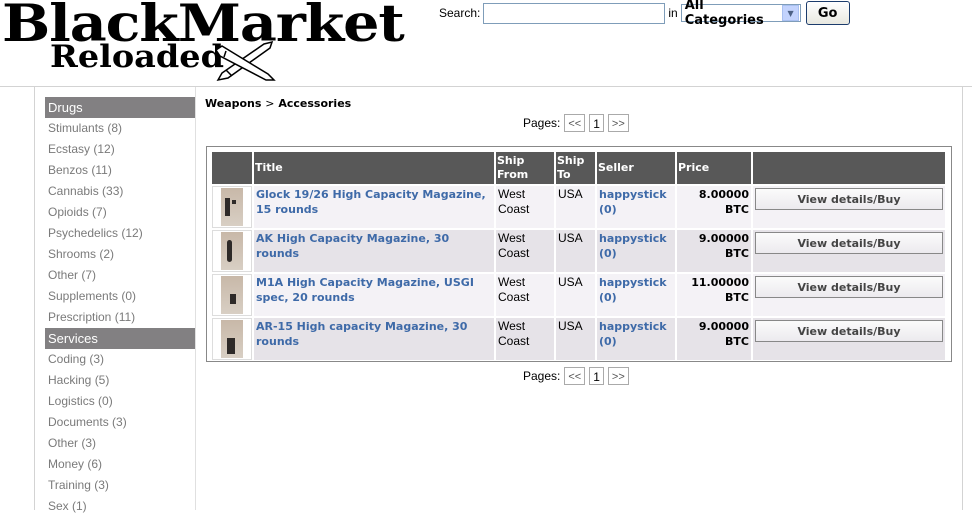 The width and height of the screenshot is (972, 517). What do you see at coordinates (636, 168) in the screenshot?
I see `header-seller: Seller` at bounding box center [636, 168].